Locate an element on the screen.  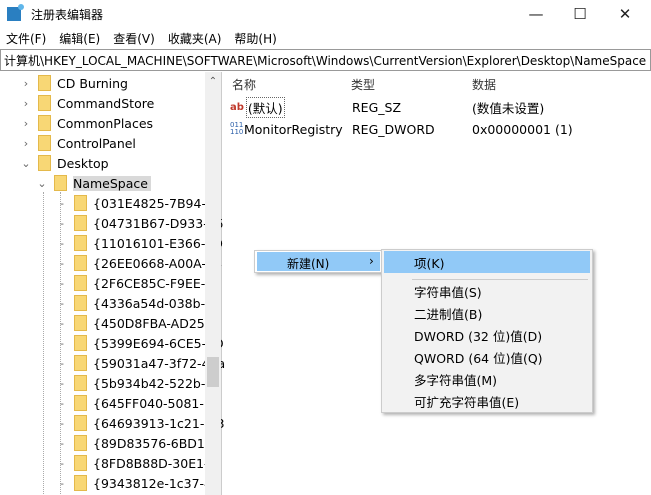
binary-value-icon: 011 110 is located at coordinates (237, 128).